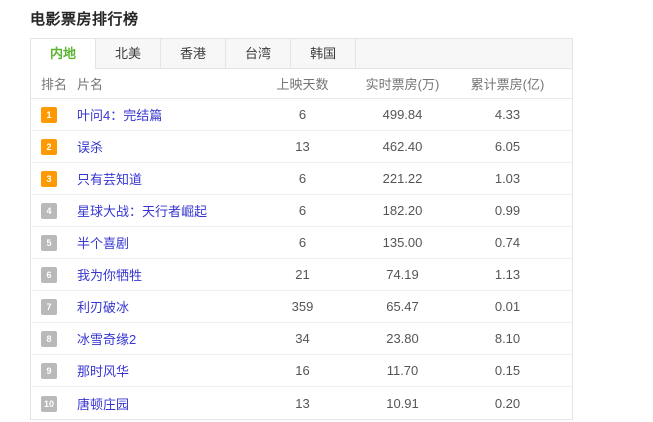  I want to click on days-on-release: 34, so click(302, 338).